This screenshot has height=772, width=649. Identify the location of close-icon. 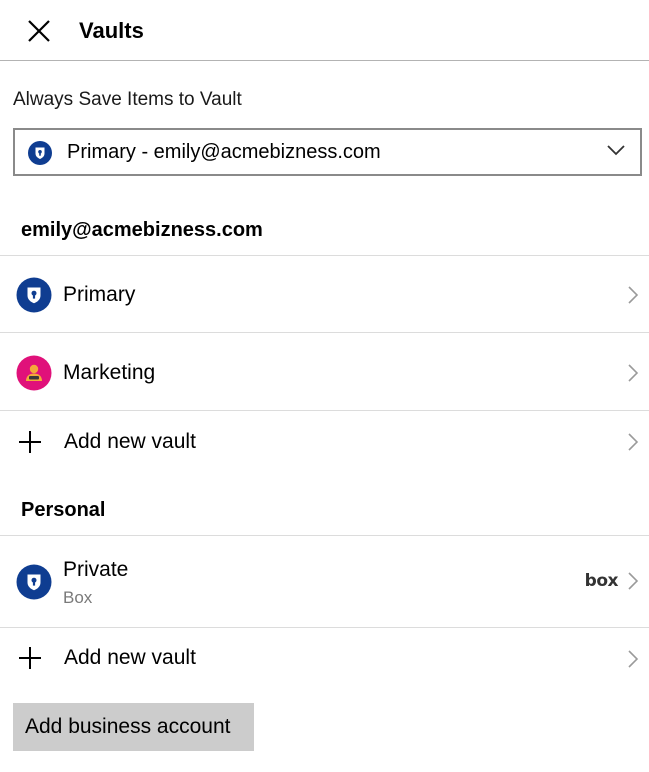
(39, 31).